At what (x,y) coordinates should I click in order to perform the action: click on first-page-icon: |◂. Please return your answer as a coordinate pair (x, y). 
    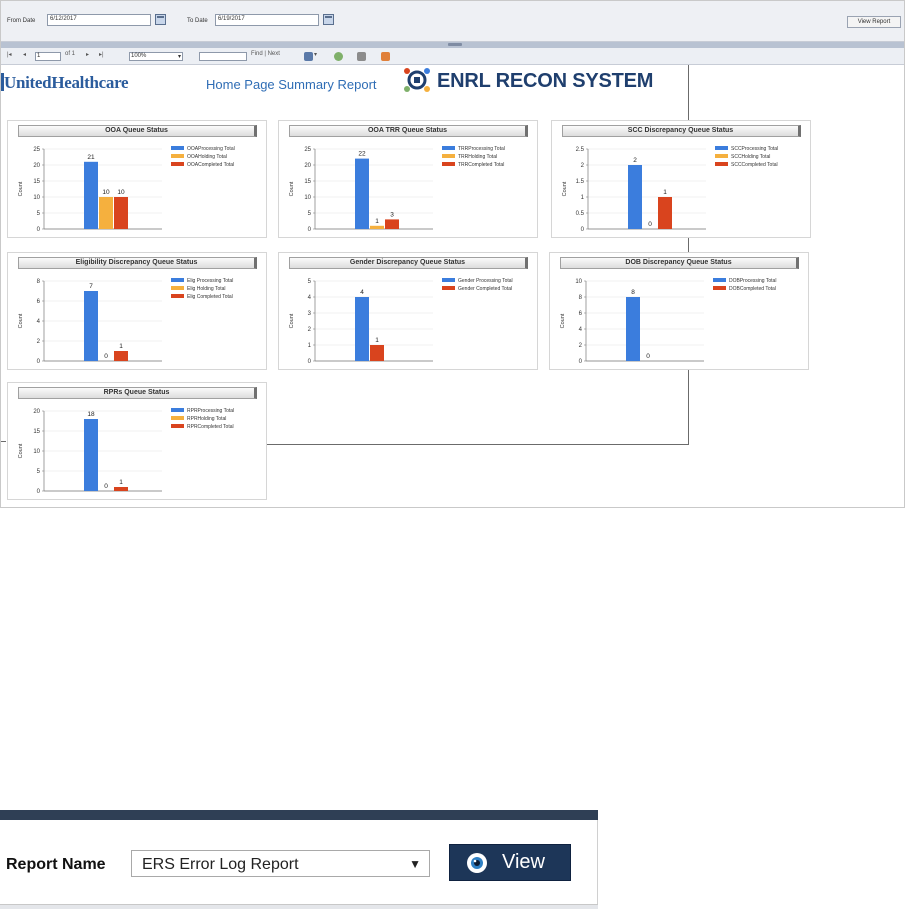
    Looking at the image, I should click on (9, 54).